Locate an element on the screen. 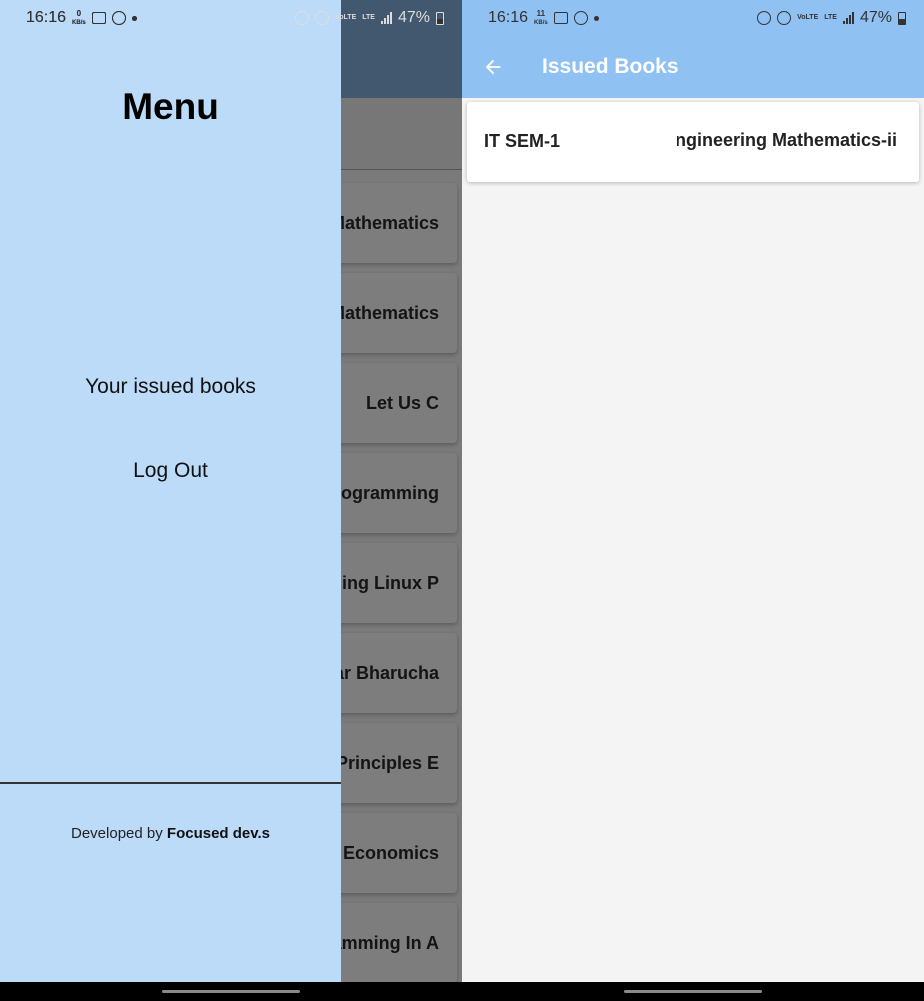 This screenshot has width=924, height=1001. right-nav-bar is located at coordinates (693, 991).